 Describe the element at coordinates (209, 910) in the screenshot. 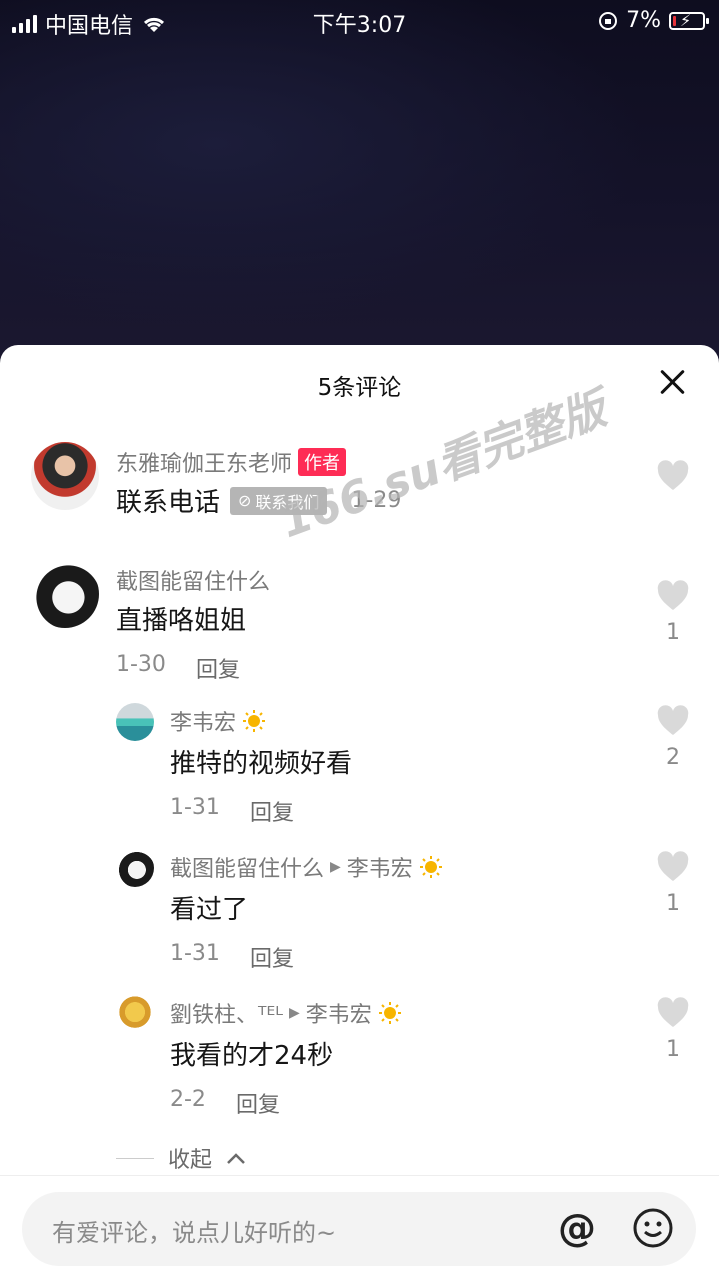

I see `reply-text: 看过了` at that location.